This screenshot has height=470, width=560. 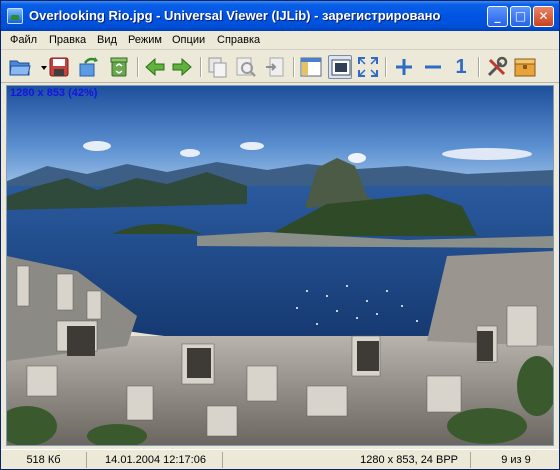 What do you see at coordinates (182, 67) in the screenshot?
I see `next-arrow-icon` at bounding box center [182, 67].